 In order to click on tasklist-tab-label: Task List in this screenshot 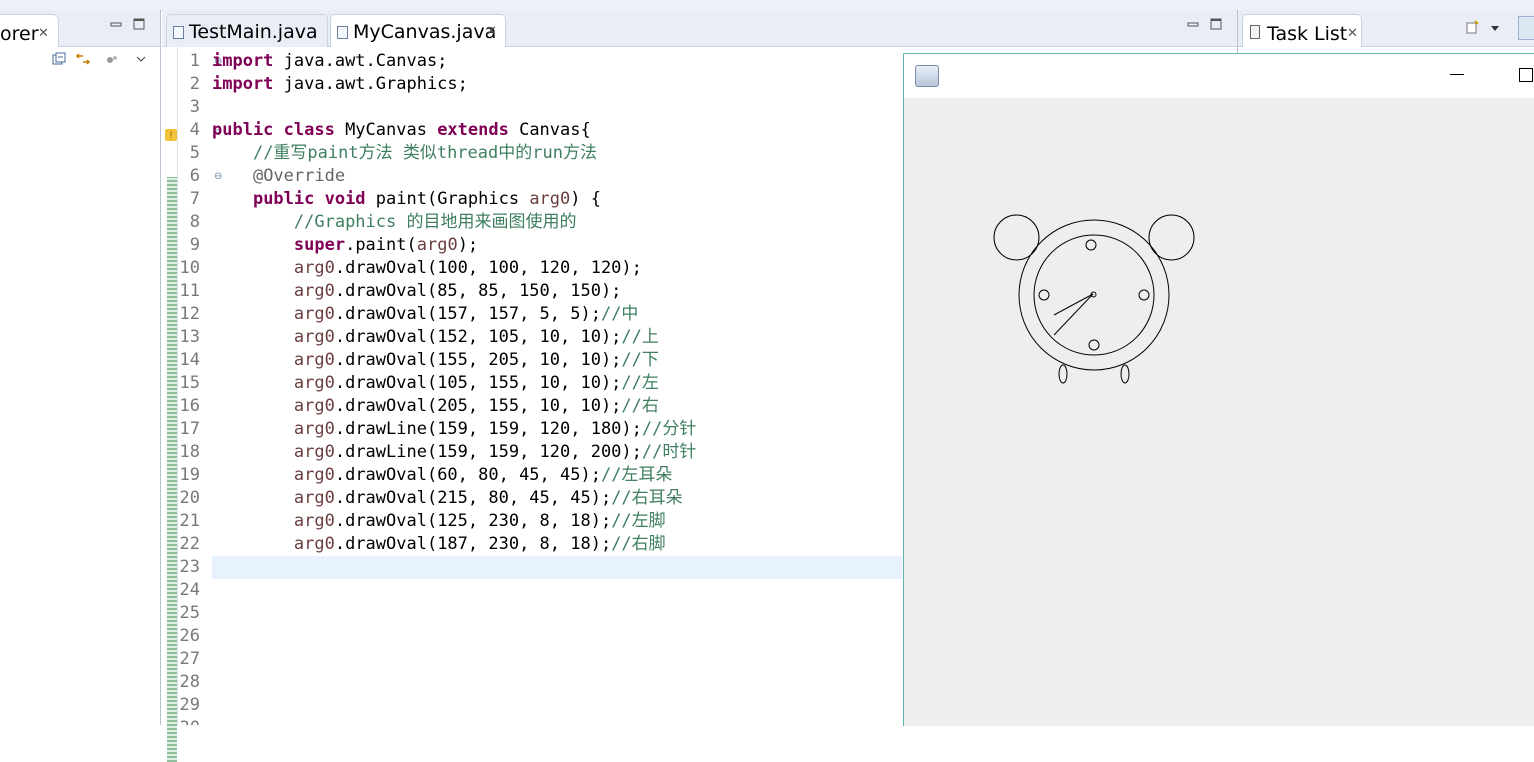, I will do `click(1307, 34)`.